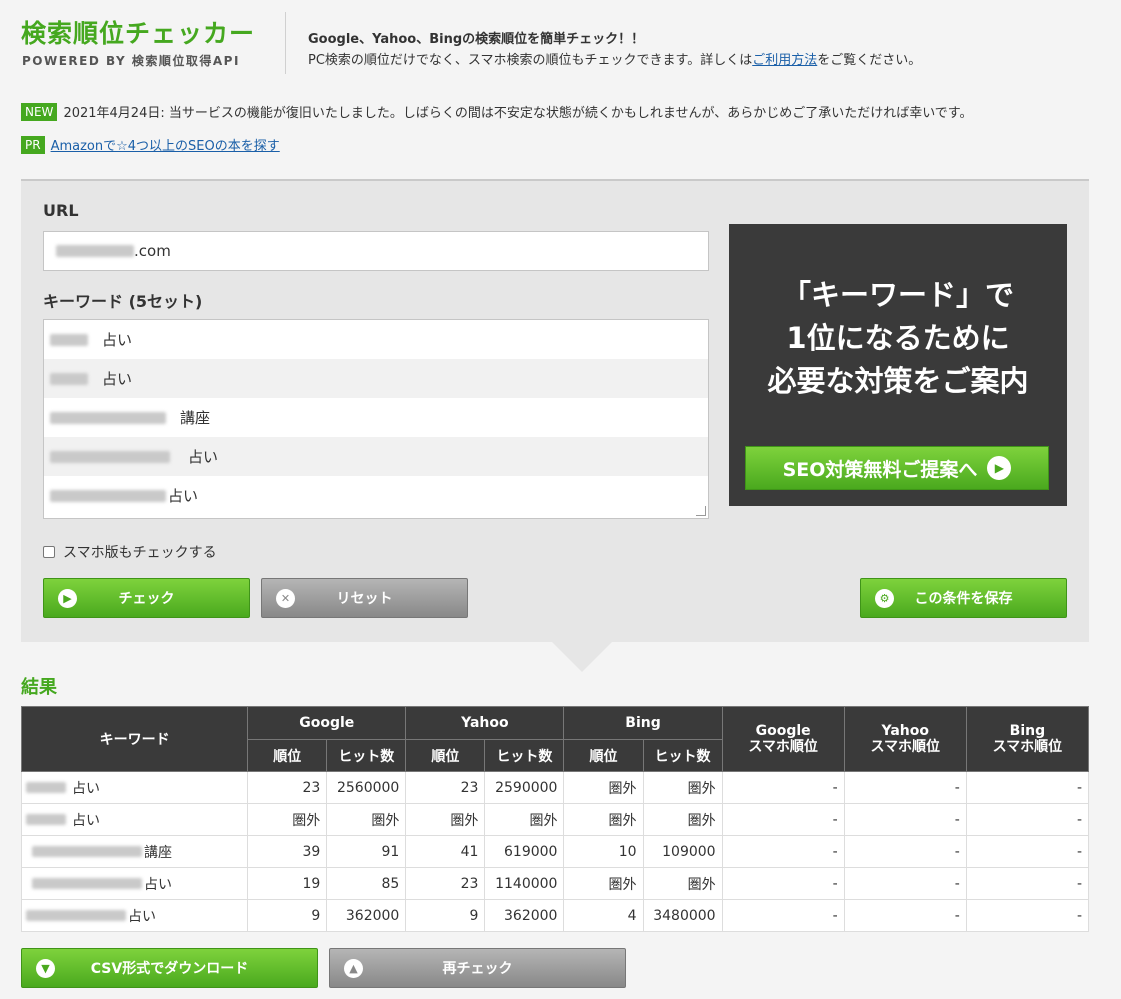 Image resolution: width=1121 pixels, height=999 pixels. Describe the element at coordinates (364, 598) in the screenshot. I see `reset-button: ✕ リセット` at that location.